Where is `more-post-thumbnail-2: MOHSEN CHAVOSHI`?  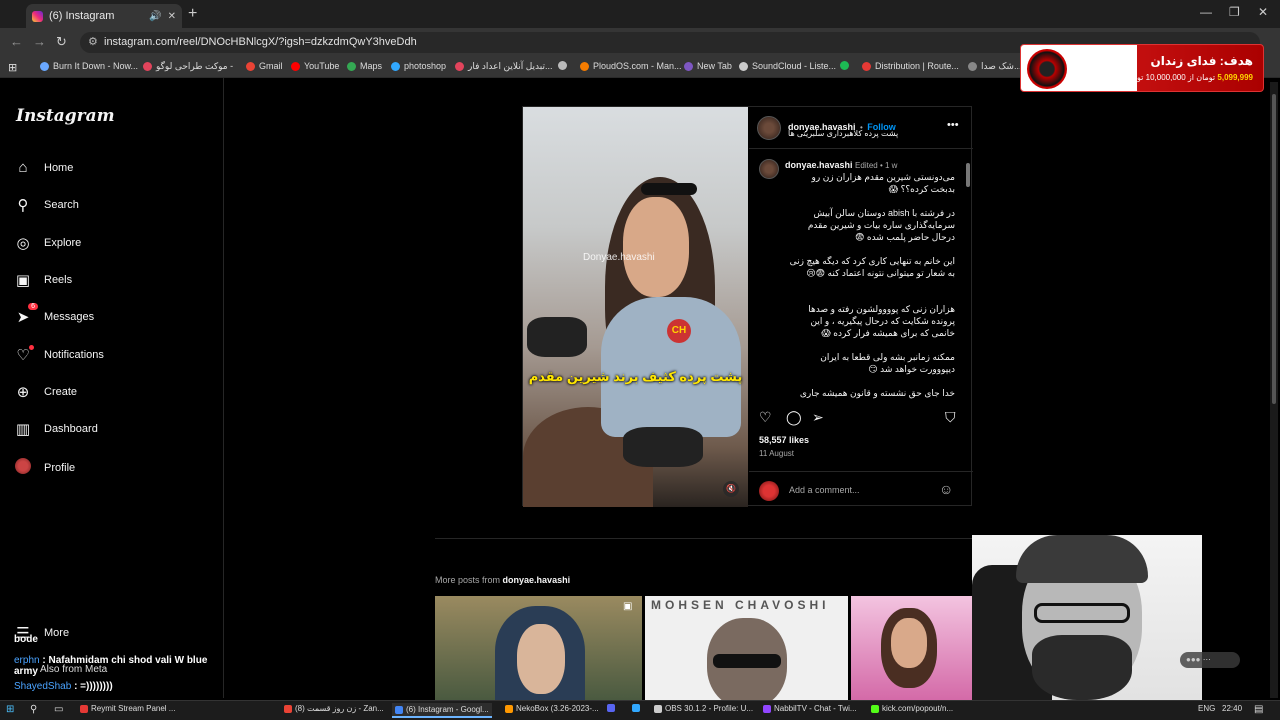 more-post-thumbnail-2: MOHSEN CHAVOSHI is located at coordinates (746, 648).